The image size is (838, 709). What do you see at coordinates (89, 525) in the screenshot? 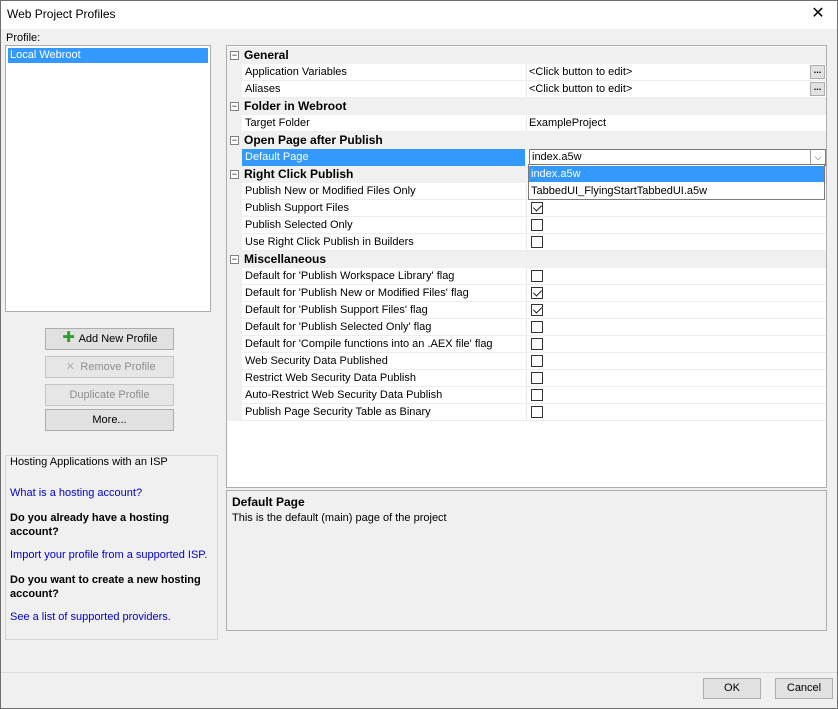
I see `hosting-question-existing: Do you already have a hosting account?` at bounding box center [89, 525].